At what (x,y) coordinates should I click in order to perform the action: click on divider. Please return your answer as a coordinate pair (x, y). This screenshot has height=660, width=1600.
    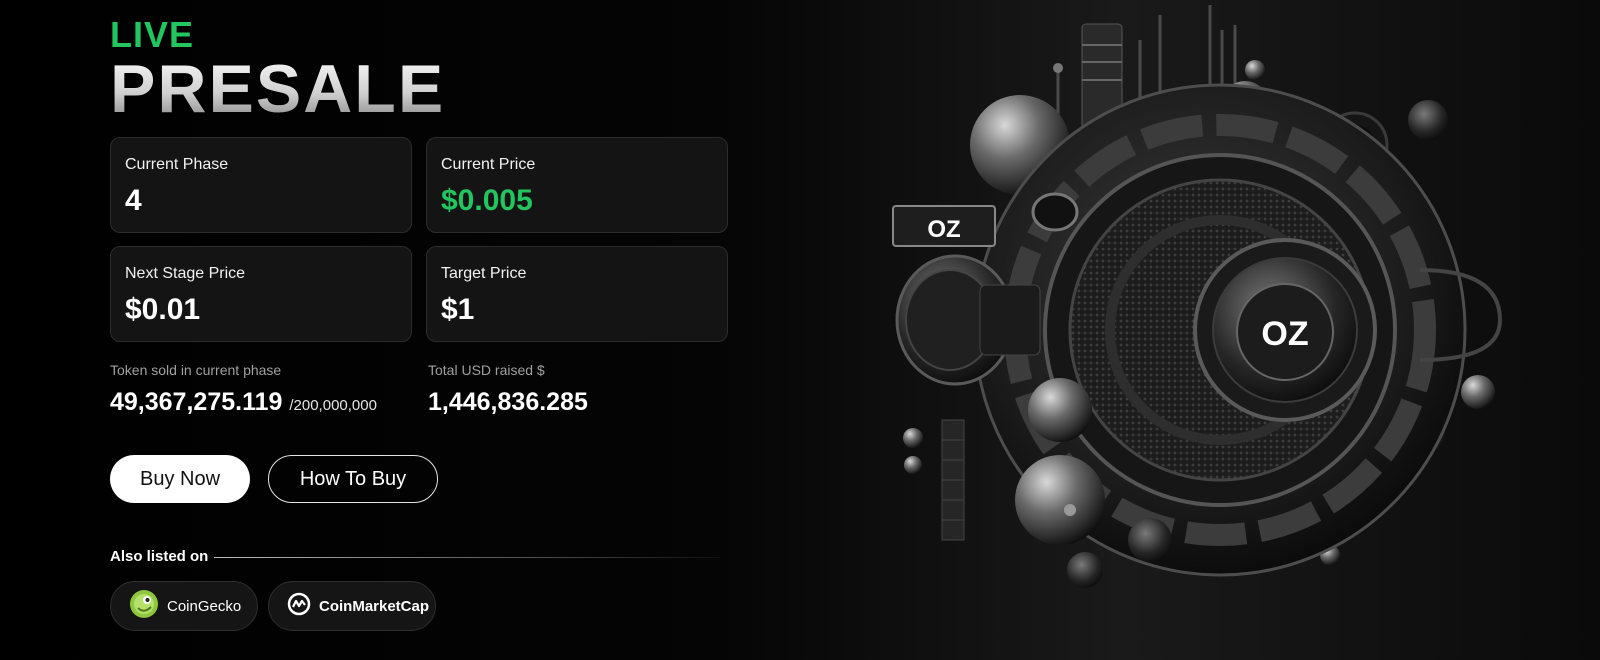
    Looking at the image, I should click on (467, 557).